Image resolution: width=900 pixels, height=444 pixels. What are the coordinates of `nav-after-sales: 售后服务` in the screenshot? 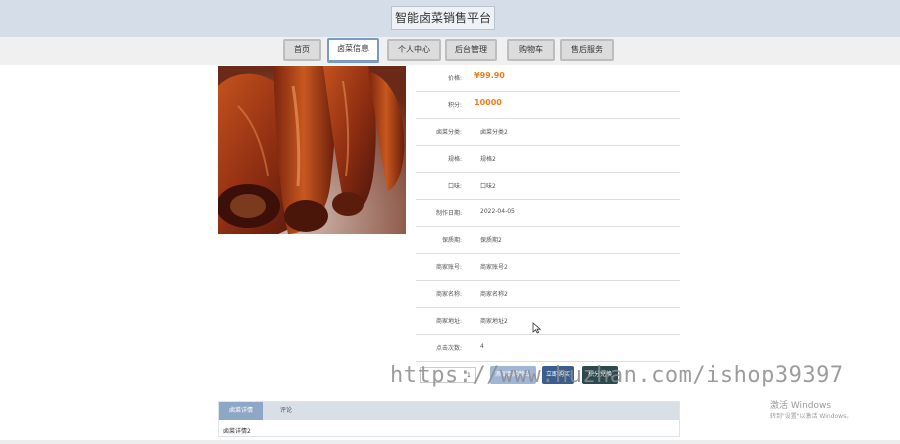 It's located at (587, 50).